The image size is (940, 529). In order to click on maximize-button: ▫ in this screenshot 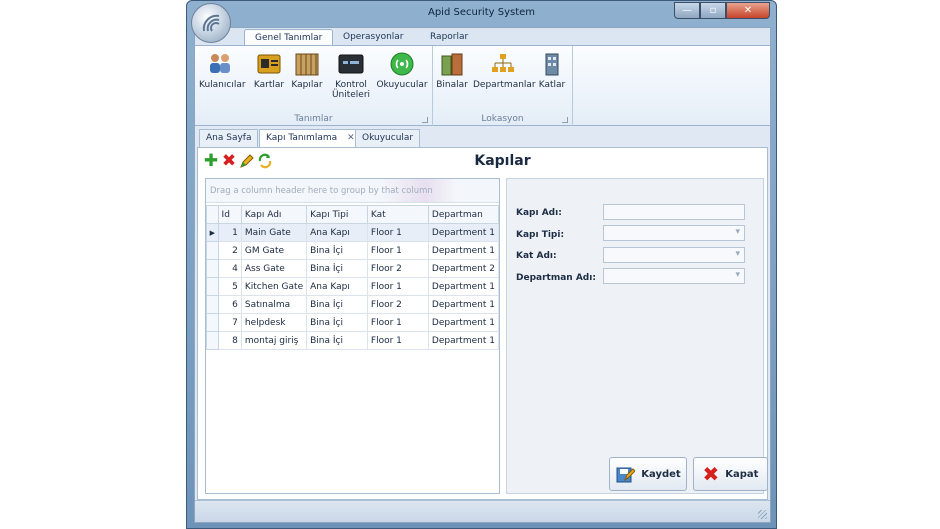, I will do `click(713, 10)`.